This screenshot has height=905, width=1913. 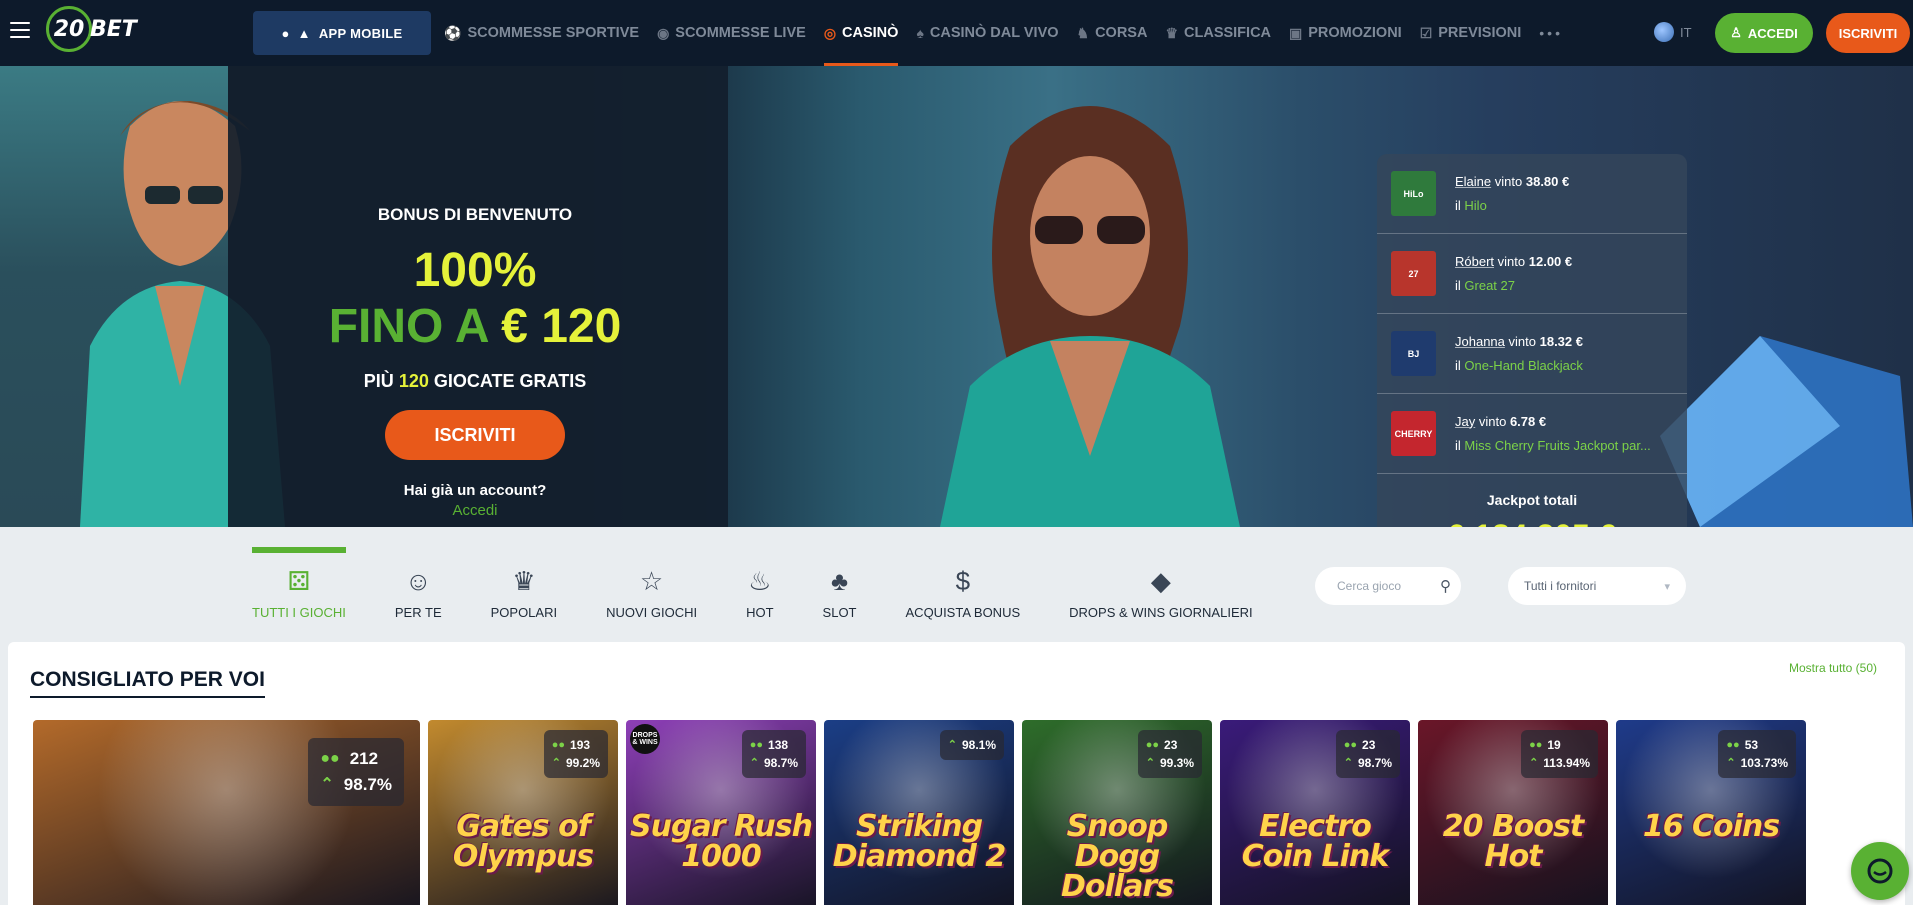 I want to click on free-spins: PIÙ 120 GIOCATE GRATIS, so click(x=475, y=381).